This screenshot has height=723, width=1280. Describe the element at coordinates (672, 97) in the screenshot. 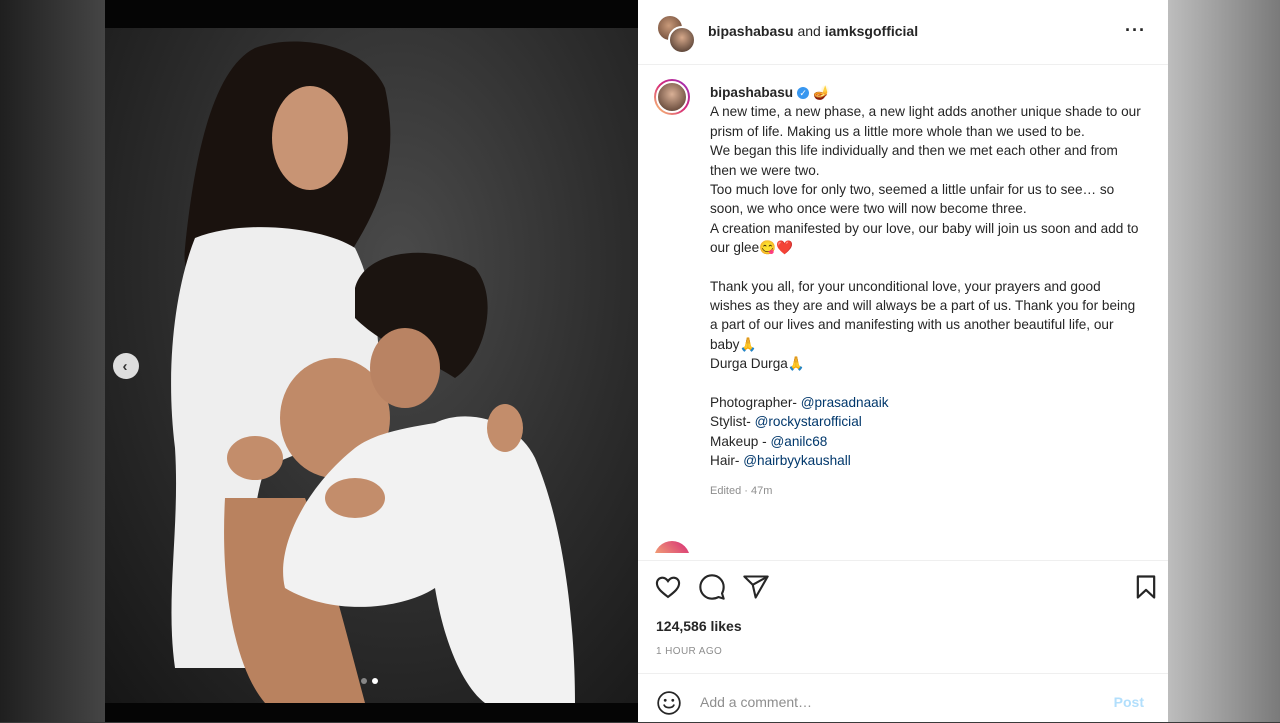

I see `caption-avatar` at that location.